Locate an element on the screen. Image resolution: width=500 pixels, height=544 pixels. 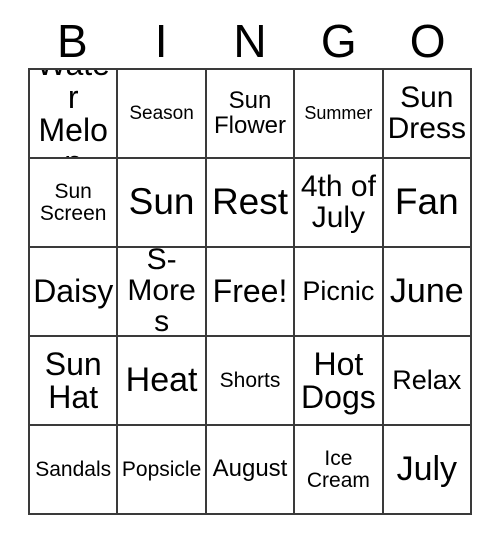
bingo-cell: Shorts is located at coordinates (251, 381).